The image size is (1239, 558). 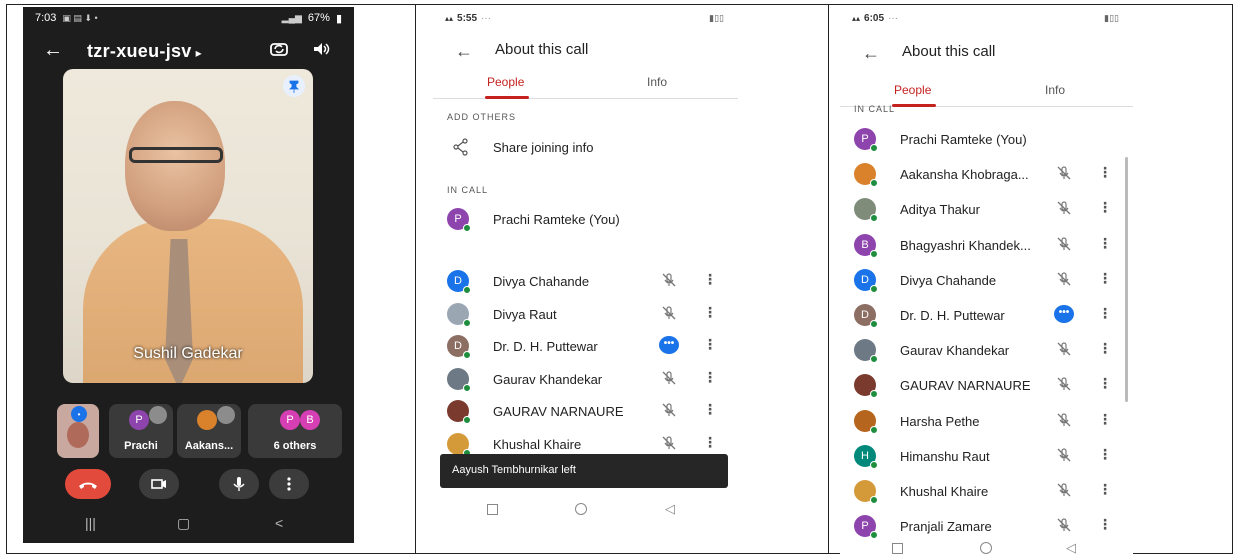 I want to click on list-item: Aditya Thakur ⋮, so click(x=986, y=209).